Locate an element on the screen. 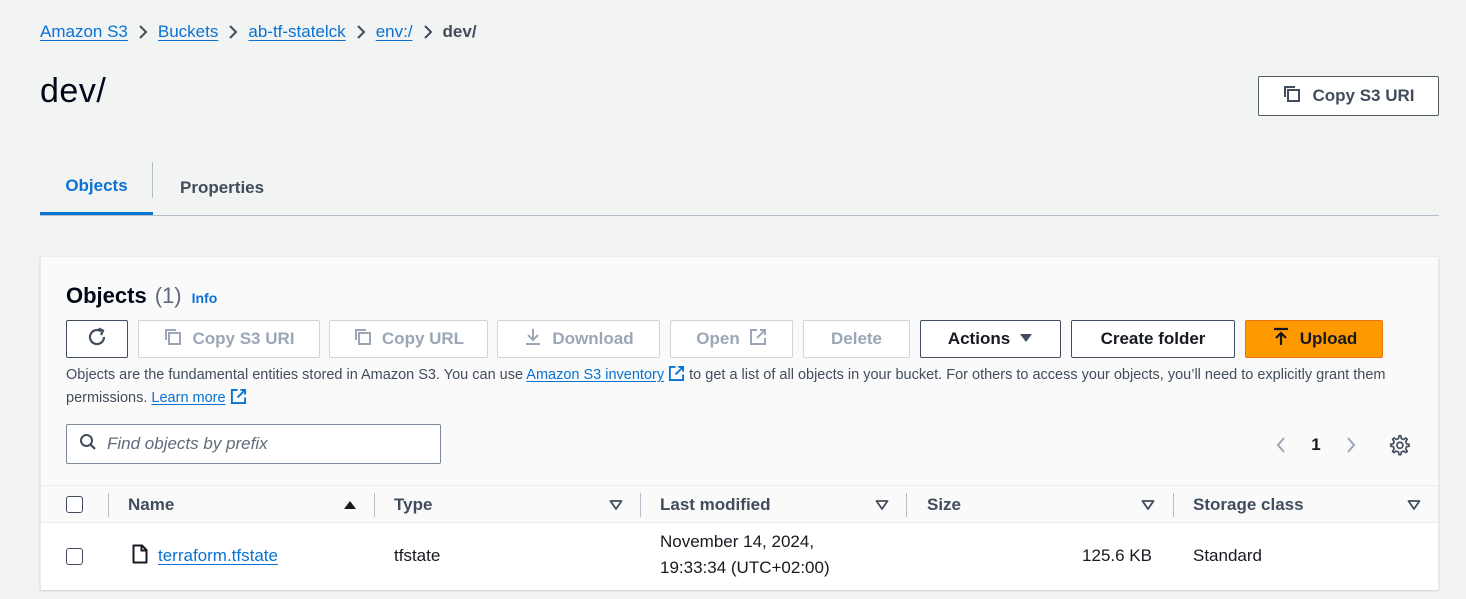 The height and width of the screenshot is (599, 1466). refresh-icon is located at coordinates (97, 339).